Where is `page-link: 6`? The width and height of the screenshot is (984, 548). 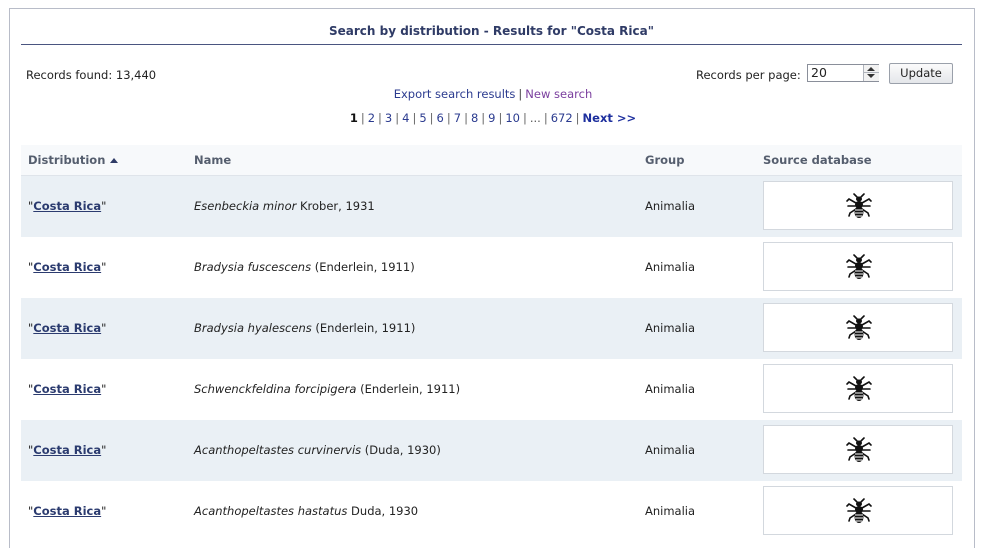
page-link: 6 is located at coordinates (440, 118).